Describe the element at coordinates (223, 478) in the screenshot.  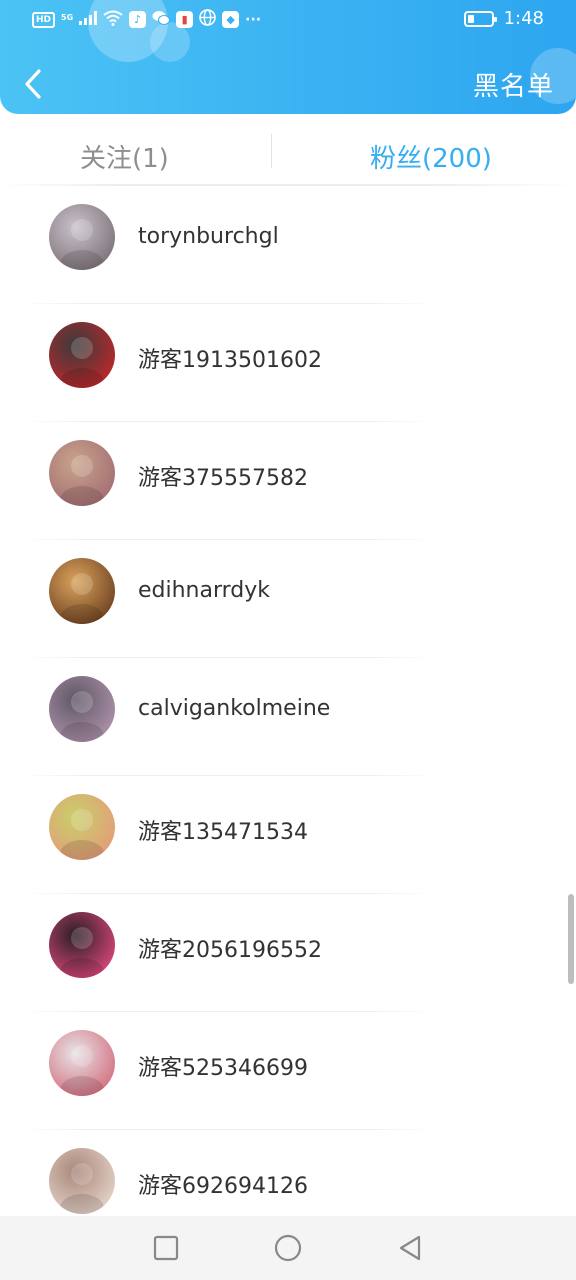
I see `fan-username: 游客375557582` at that location.